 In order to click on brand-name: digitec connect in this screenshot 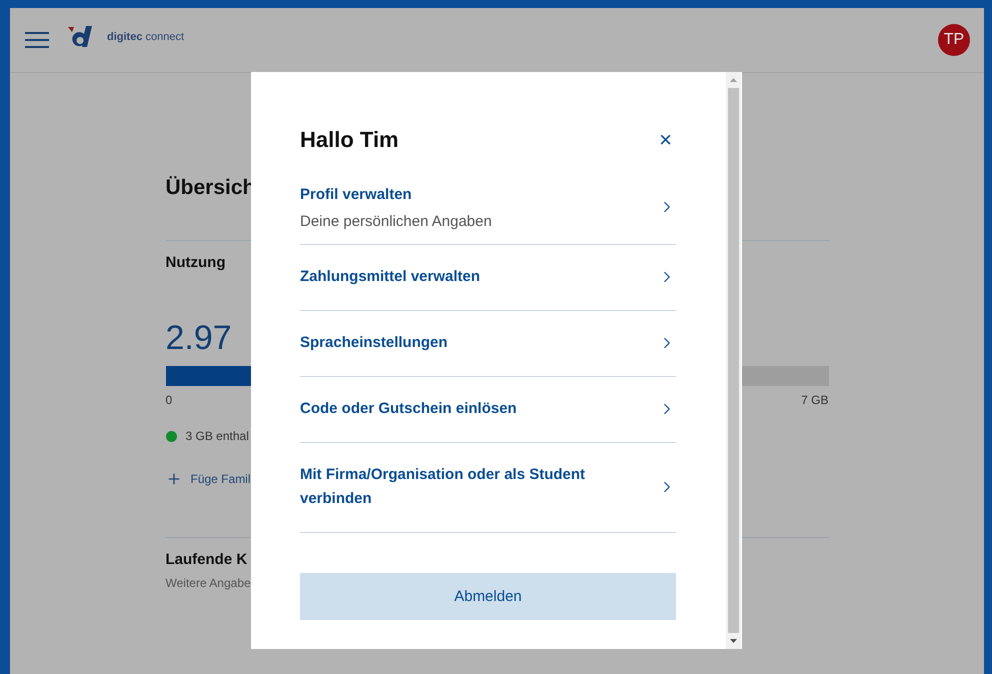, I will do `click(145, 37)`.